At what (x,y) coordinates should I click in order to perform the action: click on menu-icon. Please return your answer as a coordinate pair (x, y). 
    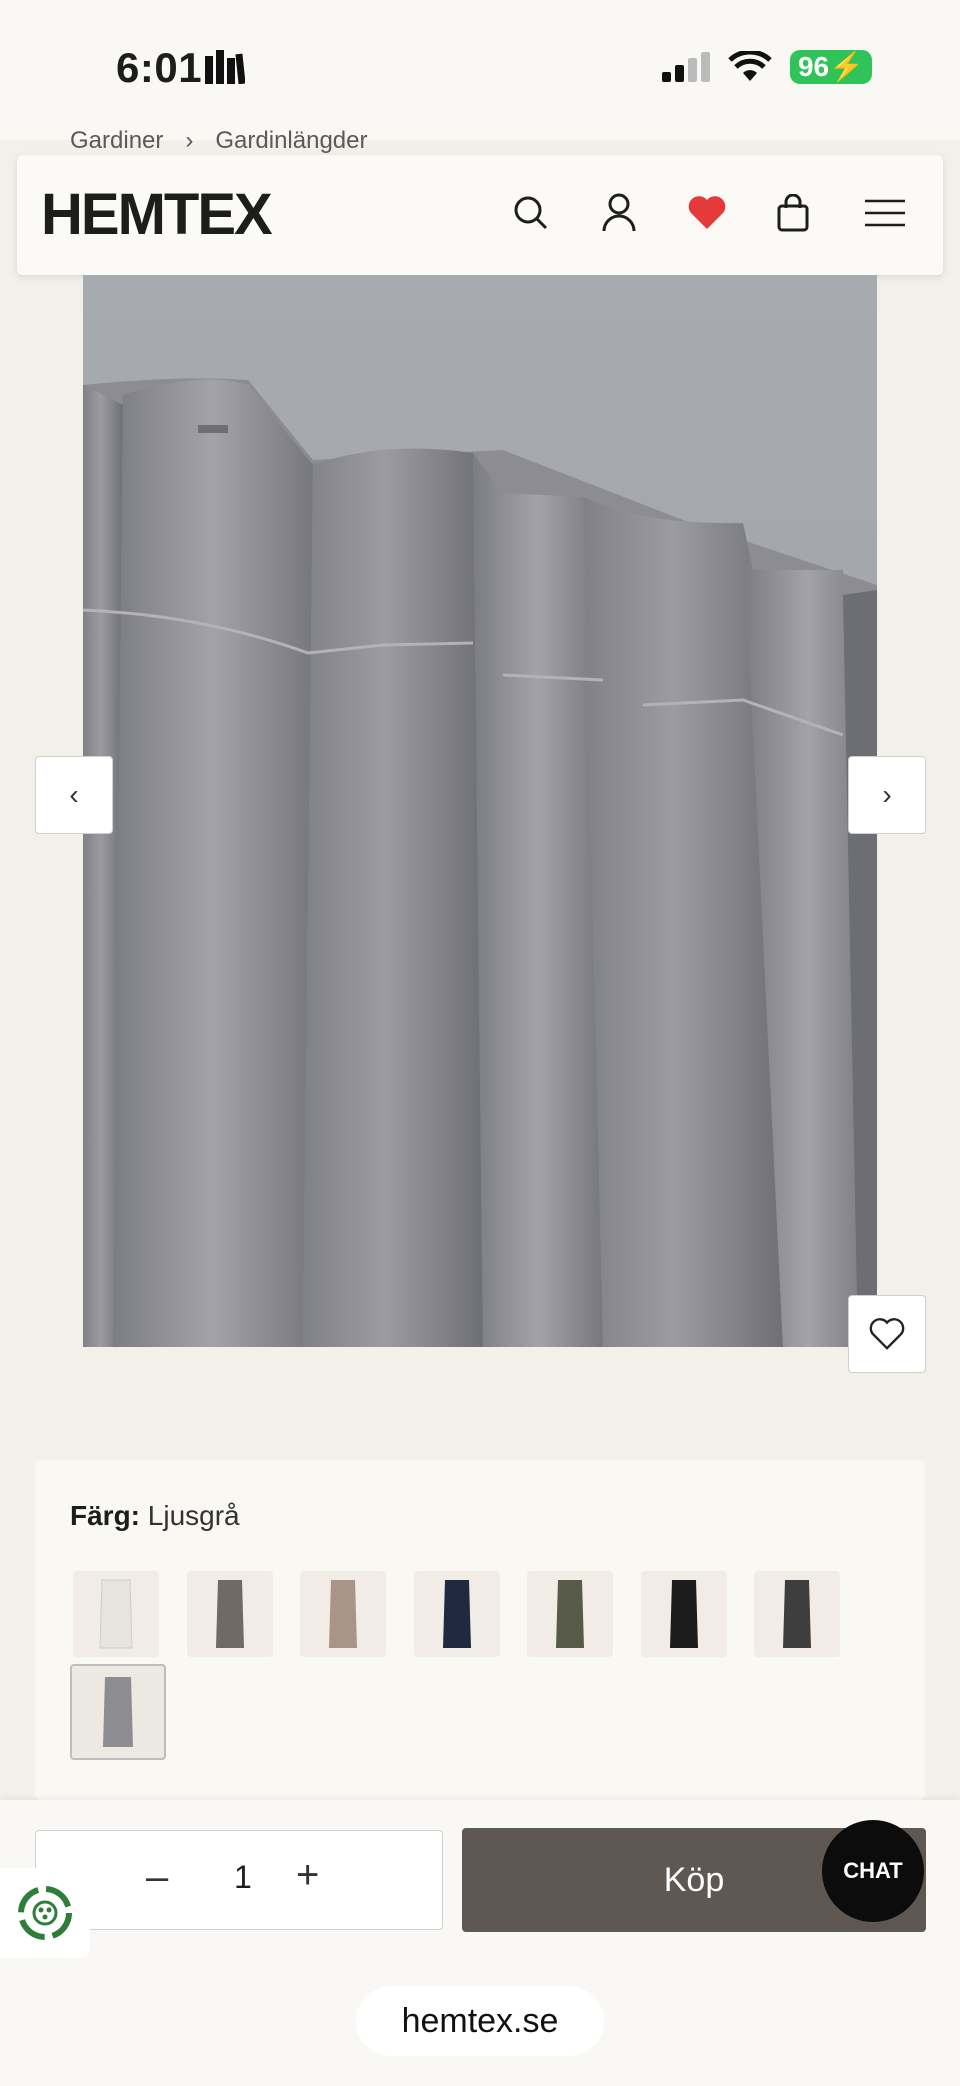
    Looking at the image, I should click on (885, 213).